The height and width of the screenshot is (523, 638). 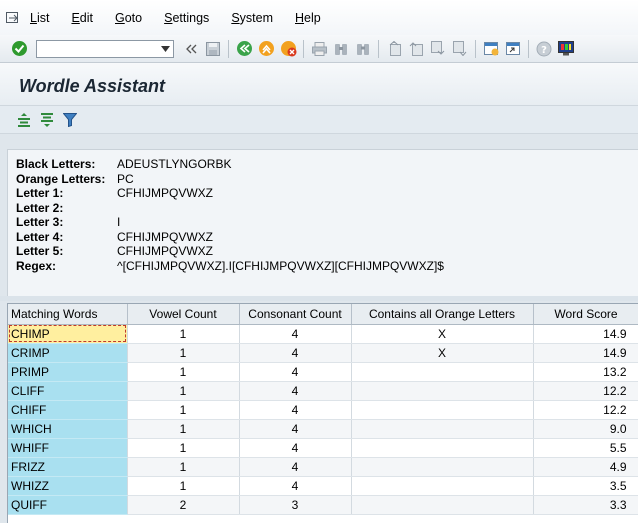 What do you see at coordinates (460, 49) in the screenshot?
I see `last-page-icon` at bounding box center [460, 49].